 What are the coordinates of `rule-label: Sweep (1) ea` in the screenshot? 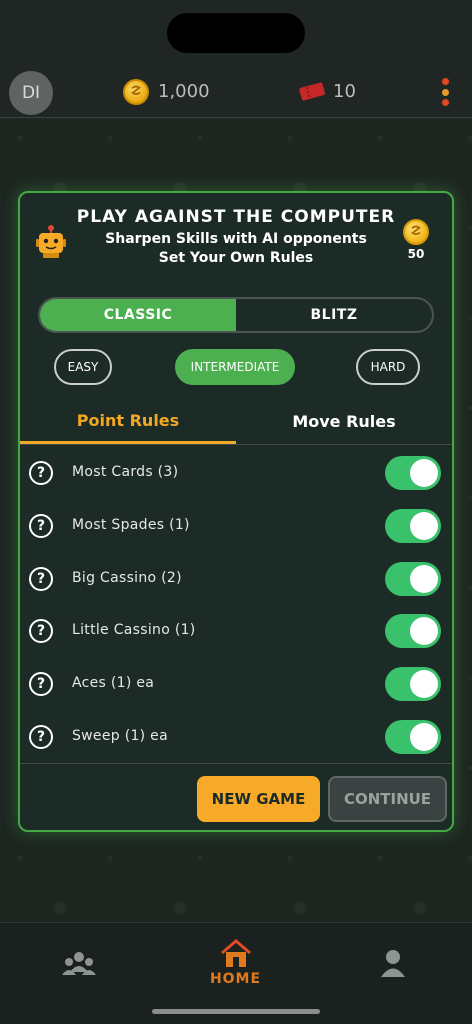 It's located at (120, 735).